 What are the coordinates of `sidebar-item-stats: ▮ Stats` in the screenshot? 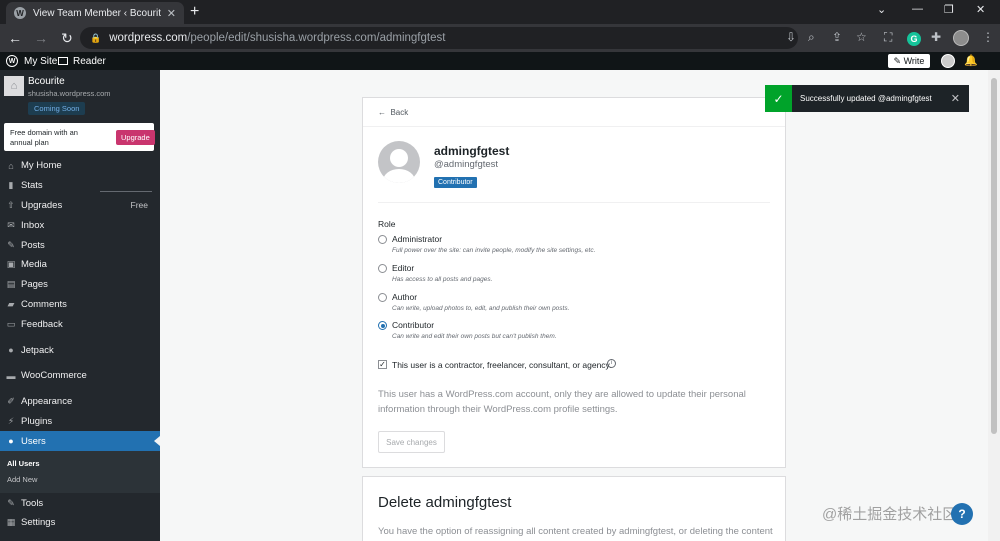 It's located at (80, 186).